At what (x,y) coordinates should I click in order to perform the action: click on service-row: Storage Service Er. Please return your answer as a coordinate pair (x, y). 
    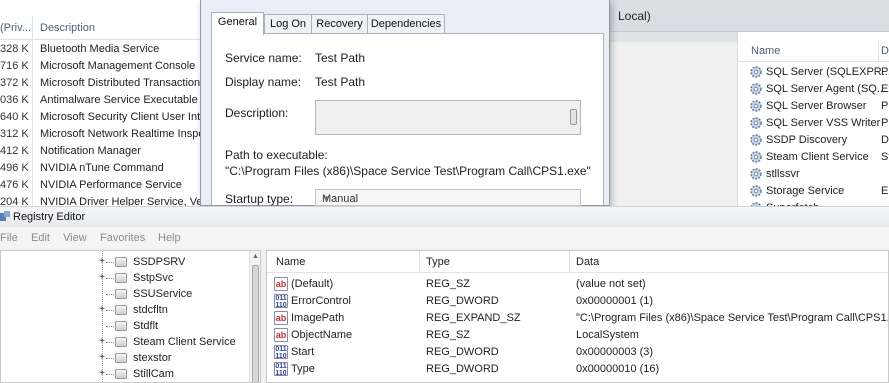
    Looking at the image, I should click on (813, 191).